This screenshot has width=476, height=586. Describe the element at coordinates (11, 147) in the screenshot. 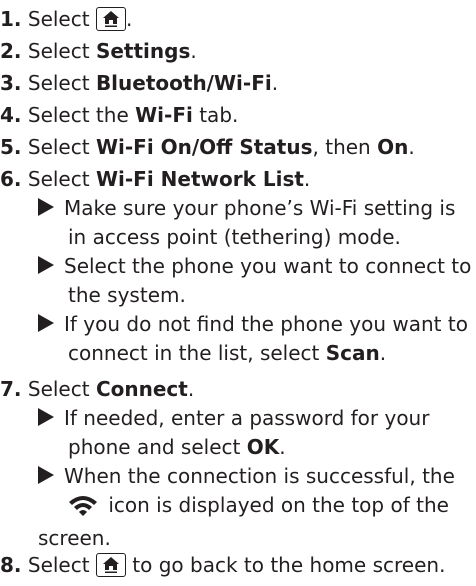

I see `step-number: 5.` at that location.